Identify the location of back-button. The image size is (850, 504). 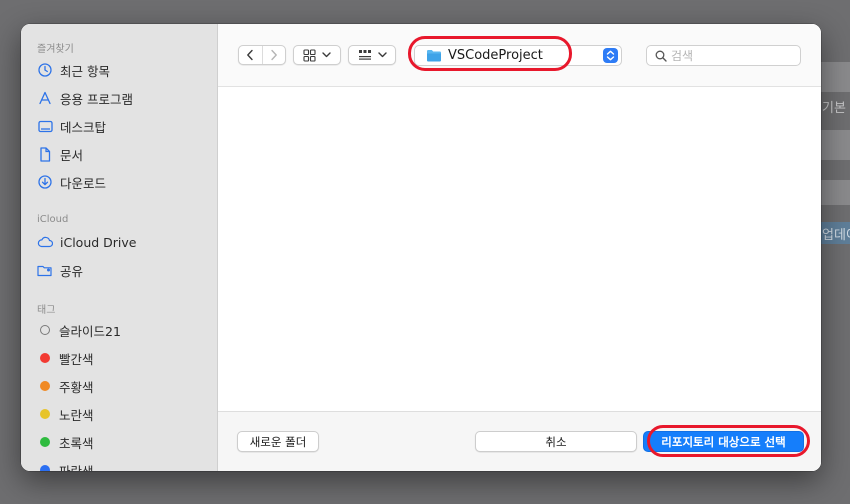
(251, 55).